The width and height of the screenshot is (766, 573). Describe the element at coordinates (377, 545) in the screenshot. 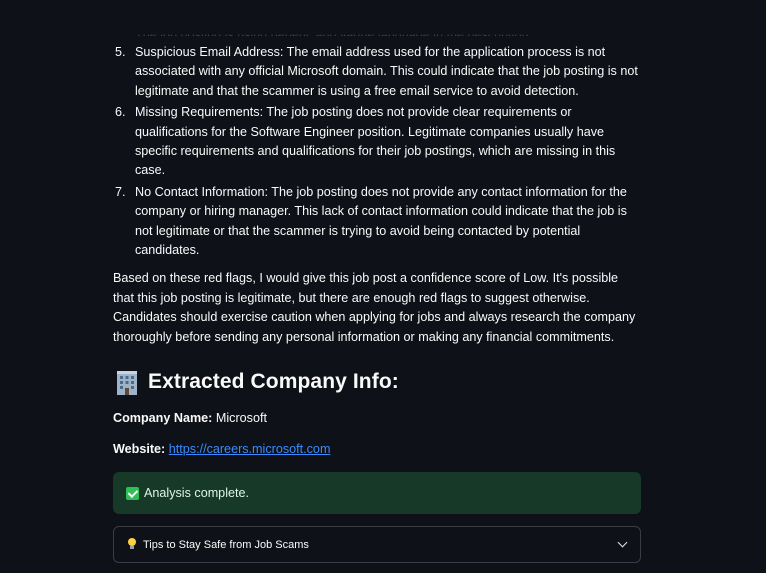

I see `tips-expander: Tips to Stay Safe from Job Scams` at that location.